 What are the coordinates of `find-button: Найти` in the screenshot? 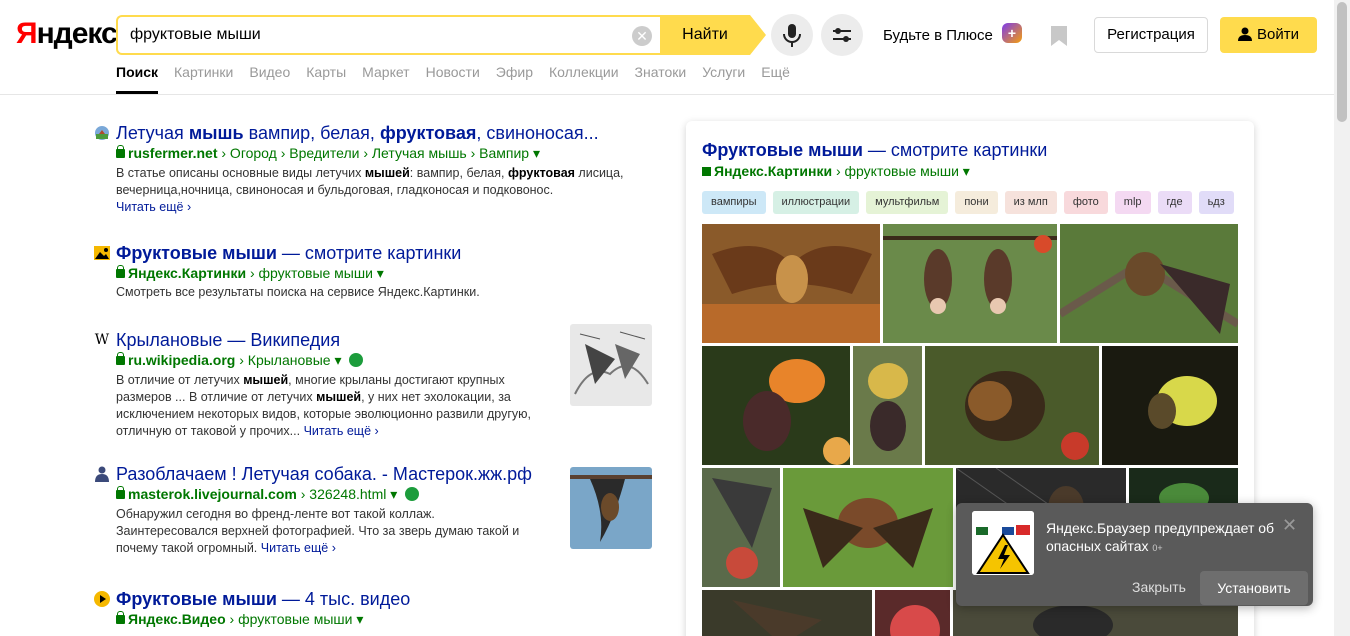 It's located at (705, 35).